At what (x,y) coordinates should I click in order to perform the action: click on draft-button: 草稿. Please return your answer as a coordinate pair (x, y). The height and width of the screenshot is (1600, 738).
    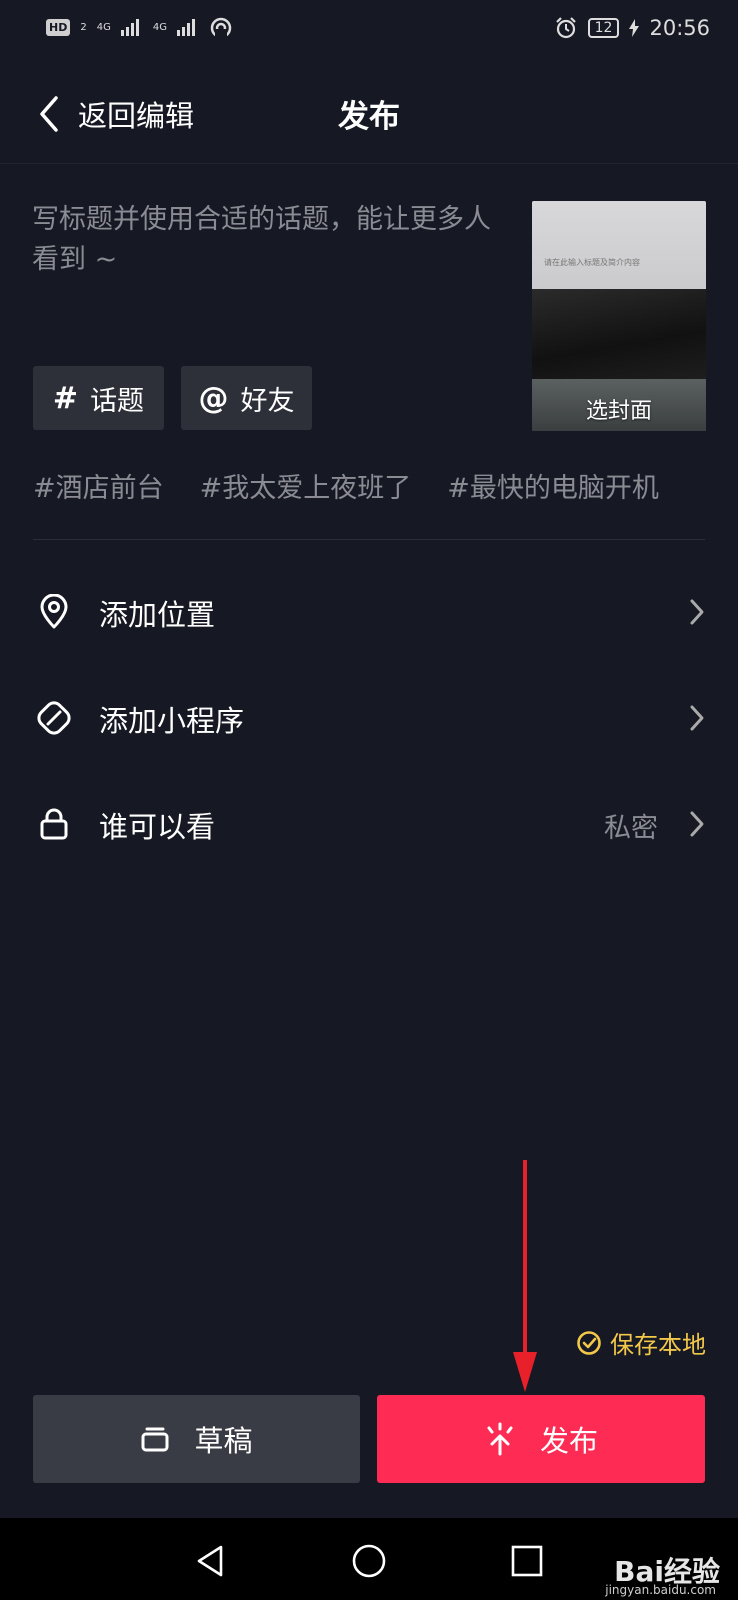
    Looking at the image, I should click on (196, 1439).